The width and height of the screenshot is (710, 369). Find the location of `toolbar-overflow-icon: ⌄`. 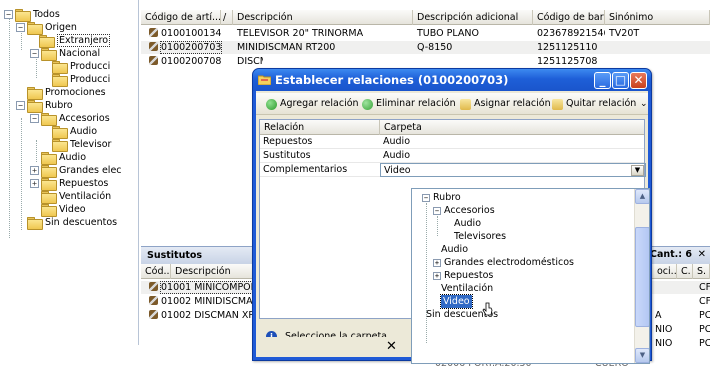

toolbar-overflow-icon: ⌄ is located at coordinates (644, 104).